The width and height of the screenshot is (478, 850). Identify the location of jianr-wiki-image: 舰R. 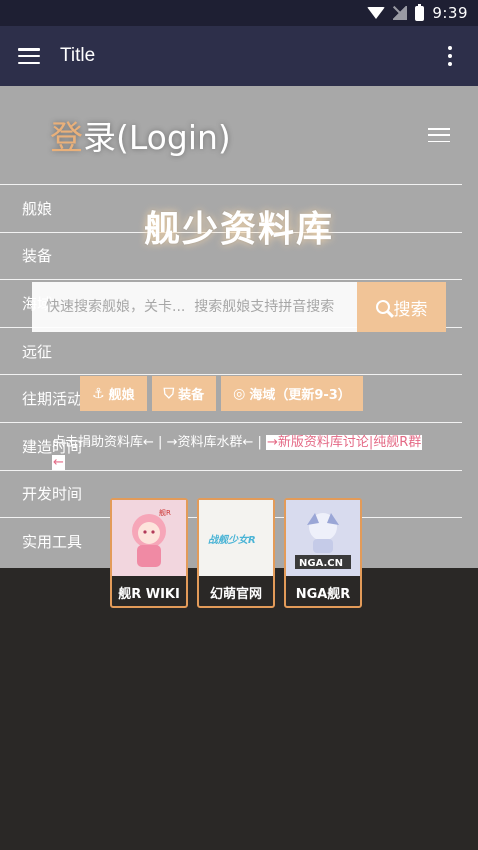
(149, 538).